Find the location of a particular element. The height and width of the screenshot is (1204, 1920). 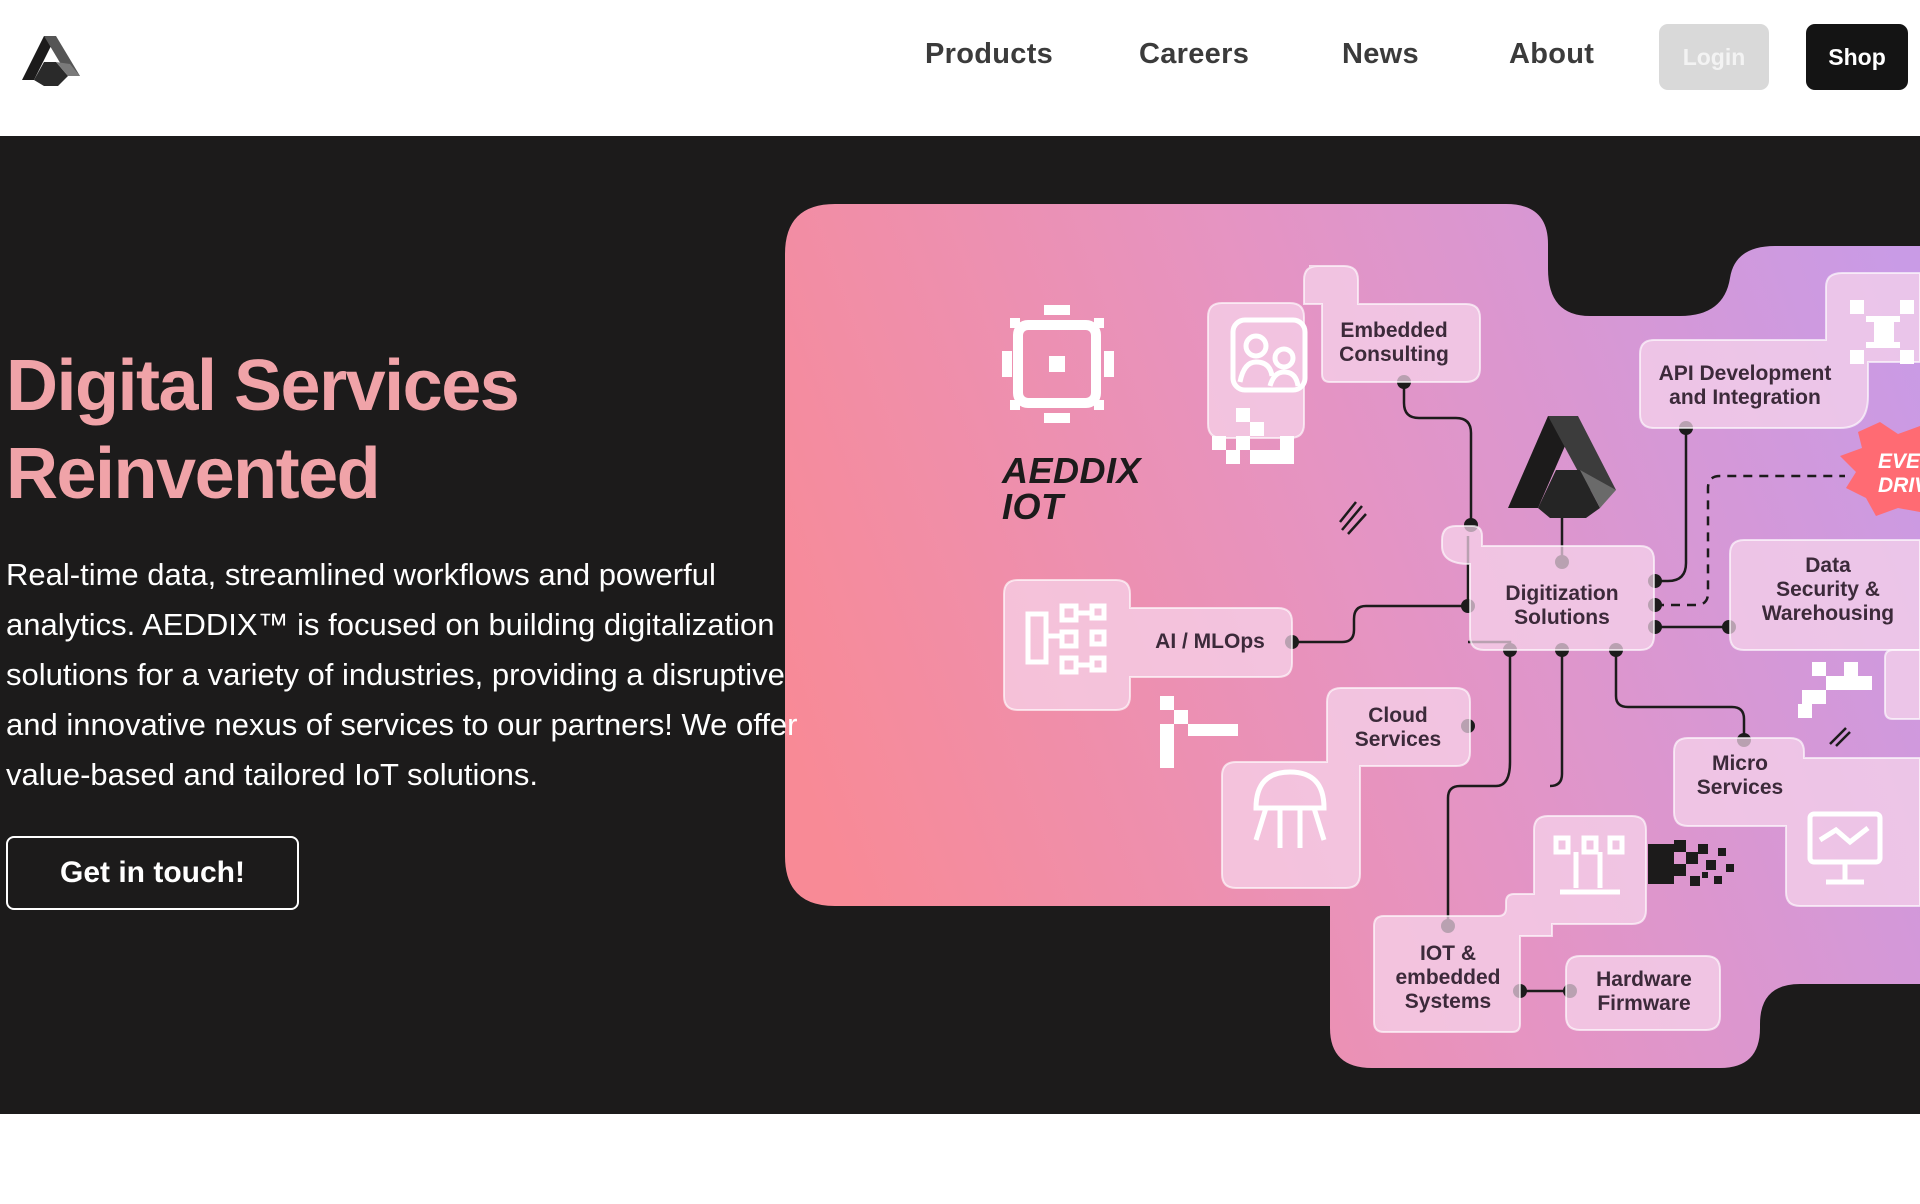

label-line: Security & is located at coordinates (1828, 589).